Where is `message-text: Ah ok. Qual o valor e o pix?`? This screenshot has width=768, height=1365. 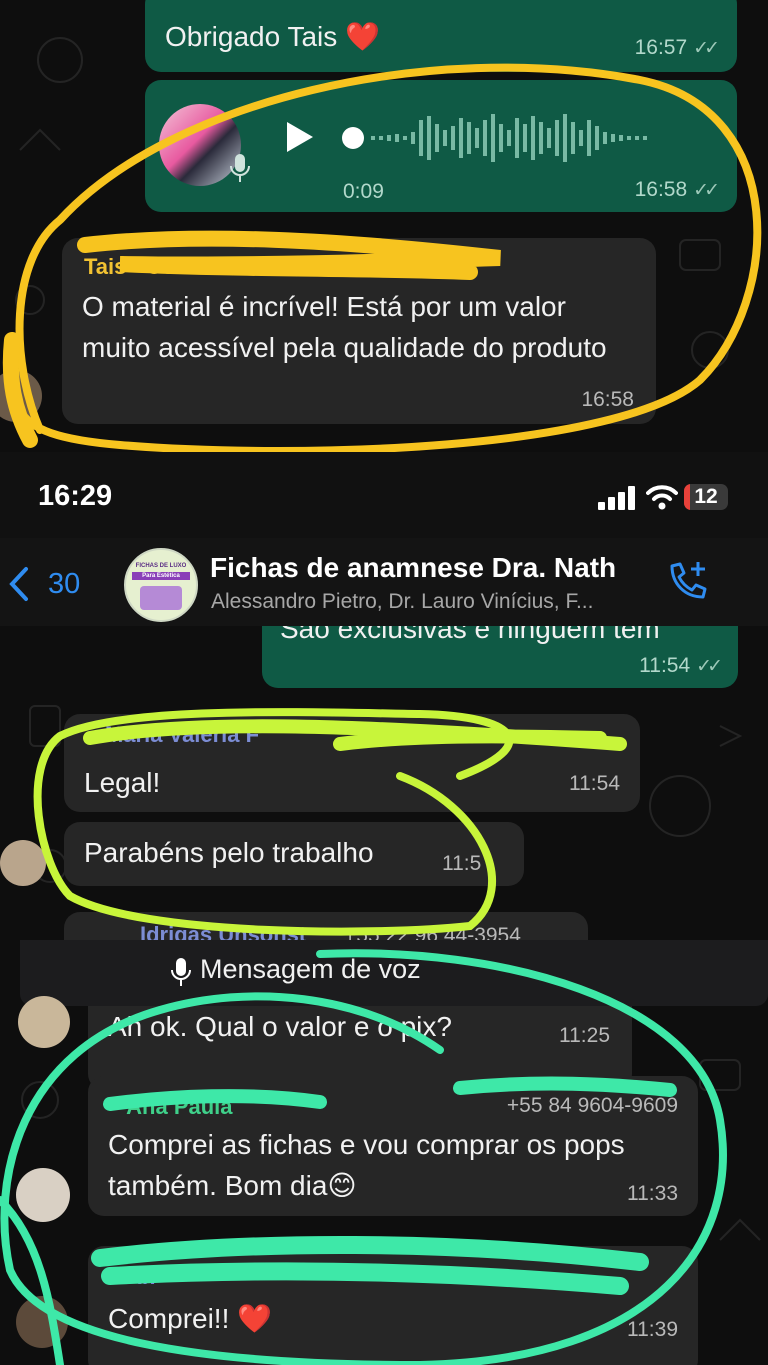
message-text: Ah ok. Qual o valor e o pix? is located at coordinates (280, 1026).